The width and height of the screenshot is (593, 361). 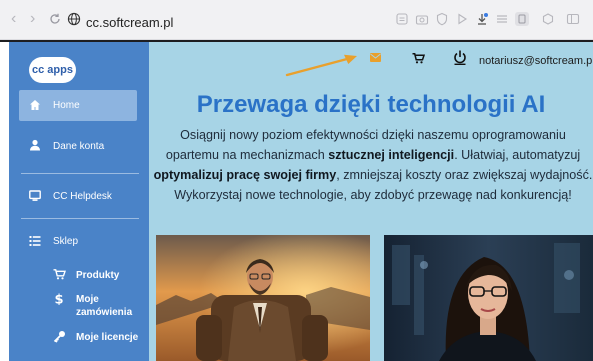 I want to click on monitor-icon, so click(x=35, y=195).